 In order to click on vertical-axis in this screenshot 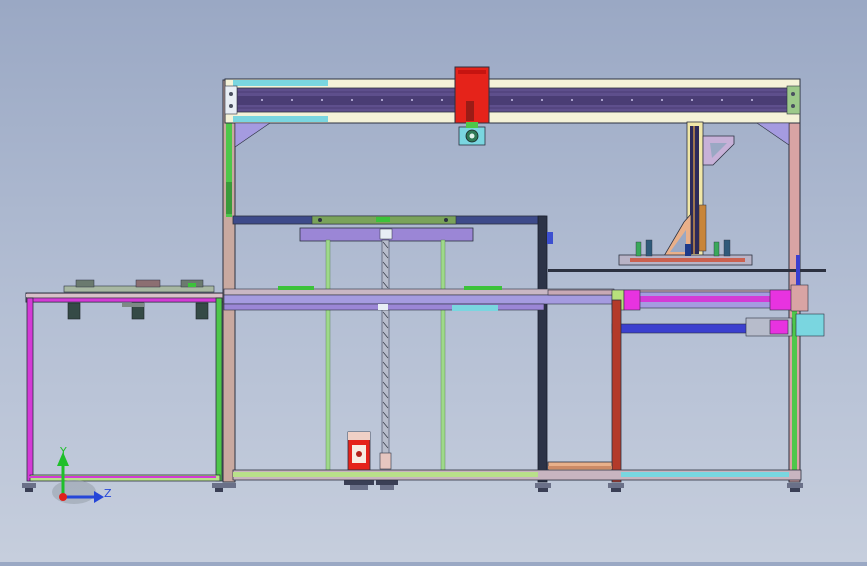, I will do `click(685, 193)`.